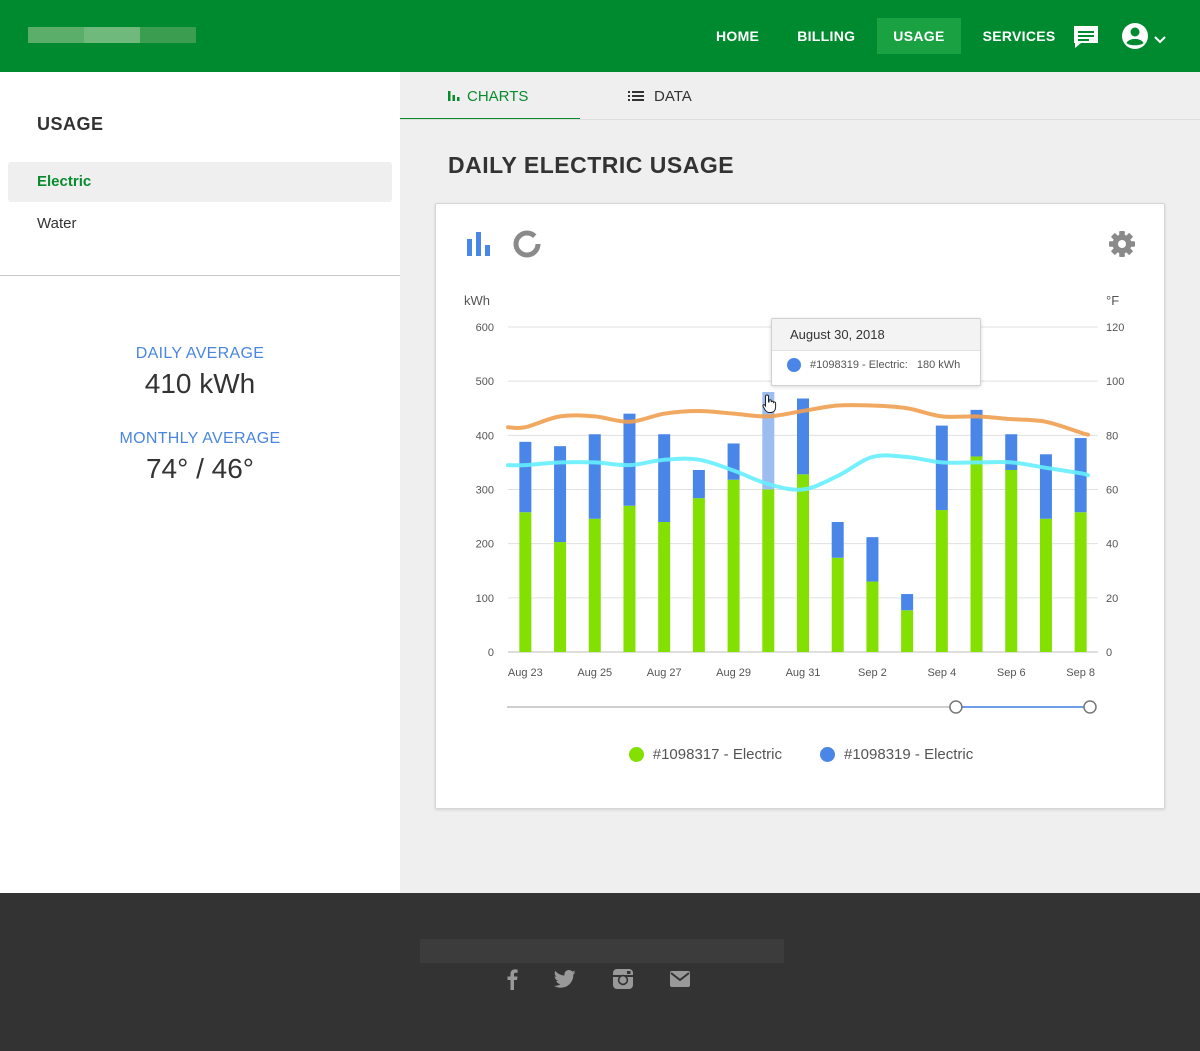  Describe the element at coordinates (737, 36) in the screenshot. I see `nav-home: HOME` at that location.